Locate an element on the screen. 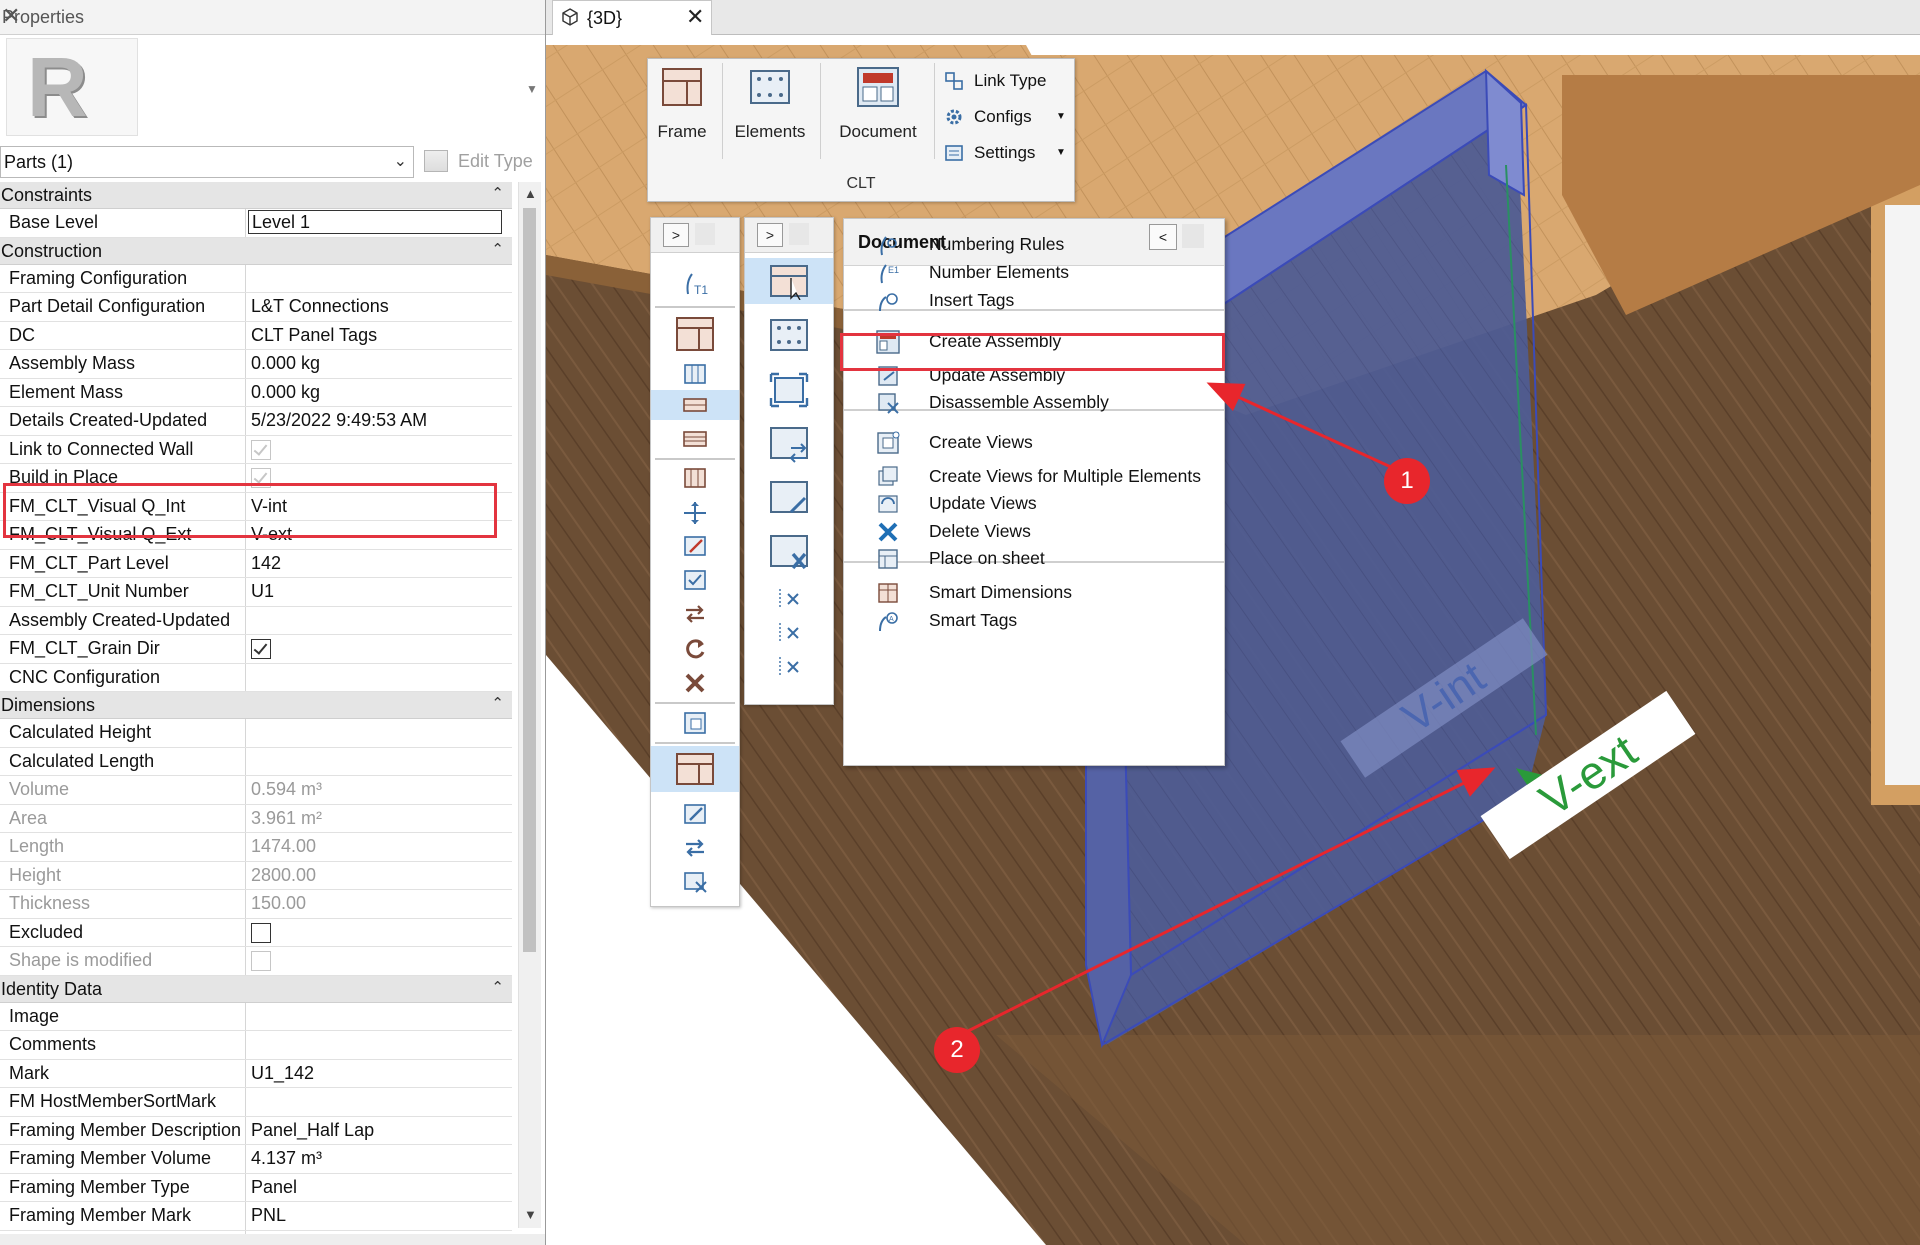 The height and width of the screenshot is (1245, 1920). frame-tool-delete-icon is located at coordinates (695, 683).